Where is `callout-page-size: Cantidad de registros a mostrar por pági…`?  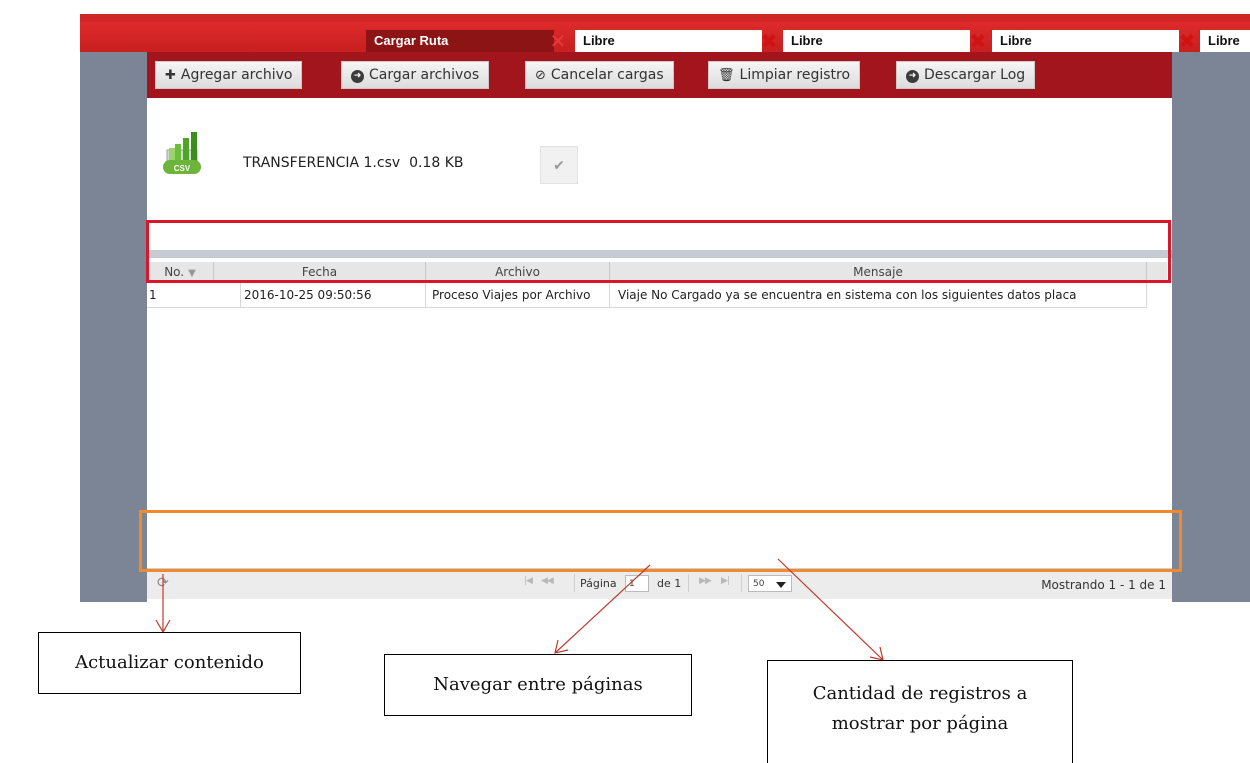
callout-page-size: Cantidad de registros a mostrar por pági… is located at coordinates (920, 711).